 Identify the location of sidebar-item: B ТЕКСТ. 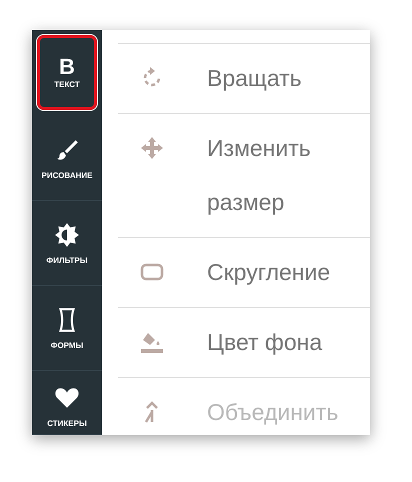
(67, 72).